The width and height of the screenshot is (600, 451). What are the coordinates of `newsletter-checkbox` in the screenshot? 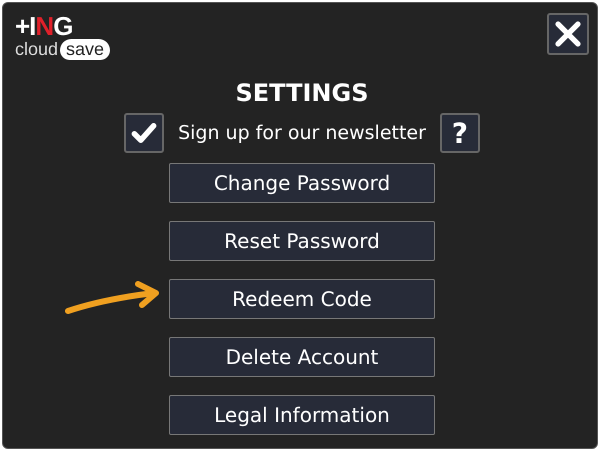 It's located at (144, 133).